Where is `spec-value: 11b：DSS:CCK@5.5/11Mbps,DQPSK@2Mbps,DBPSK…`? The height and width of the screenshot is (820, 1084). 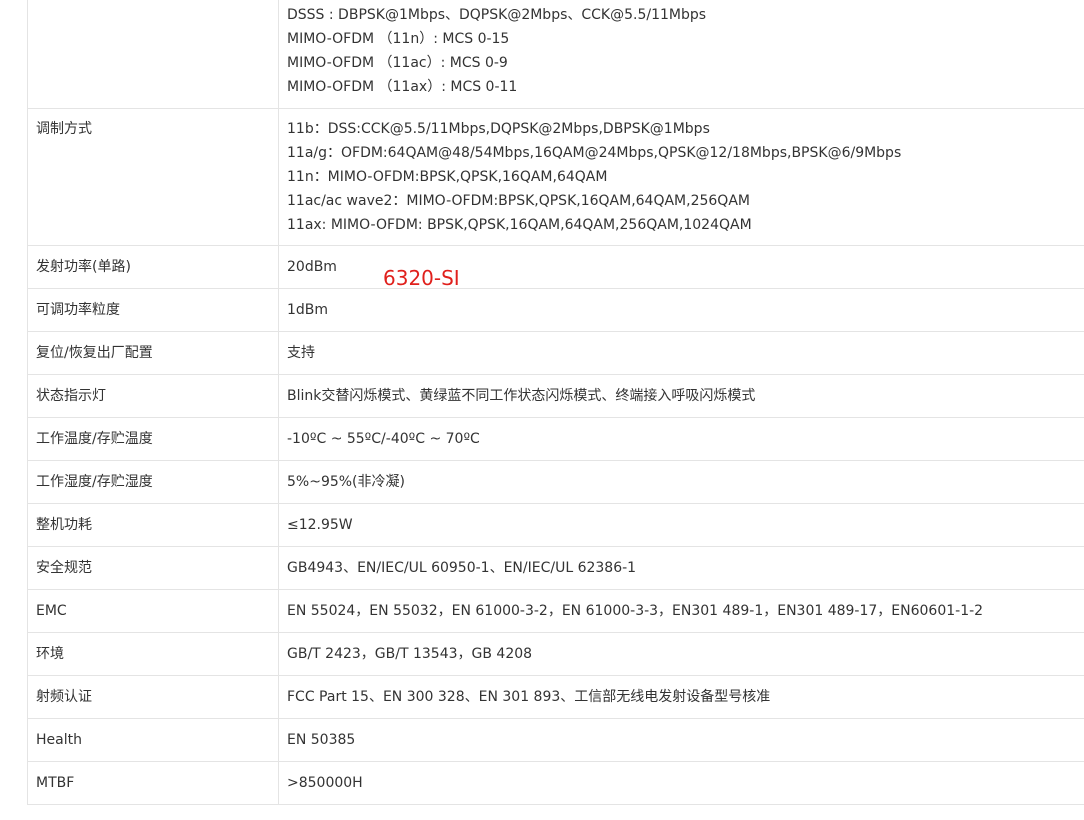
spec-value: 11b：DSS:CCK@5.5/11Mbps,DQPSK@2Mbps,DBPSK… is located at coordinates (681, 177).